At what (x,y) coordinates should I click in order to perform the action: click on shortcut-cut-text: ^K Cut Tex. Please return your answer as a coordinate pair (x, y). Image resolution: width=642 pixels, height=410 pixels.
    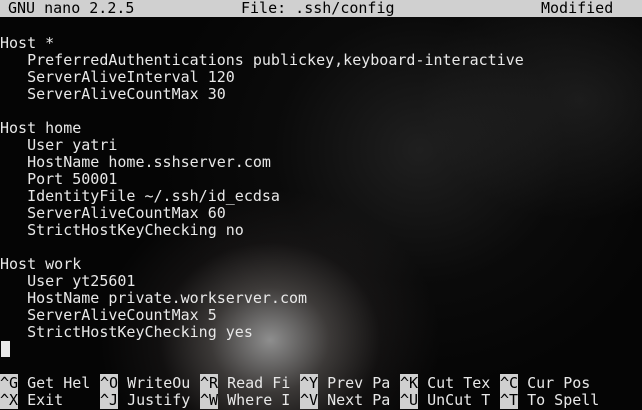
    Looking at the image, I should click on (445, 383).